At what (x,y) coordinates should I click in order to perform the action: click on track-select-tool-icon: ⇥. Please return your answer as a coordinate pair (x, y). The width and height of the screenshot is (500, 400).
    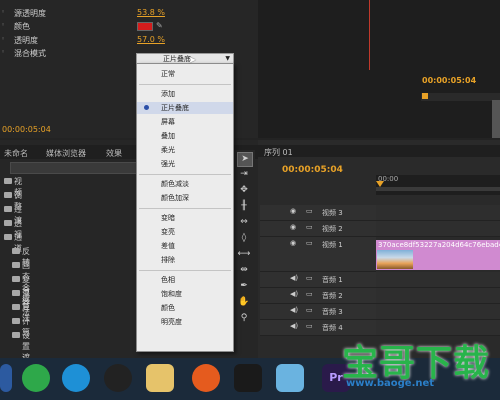
    Looking at the image, I should click on (244, 174).